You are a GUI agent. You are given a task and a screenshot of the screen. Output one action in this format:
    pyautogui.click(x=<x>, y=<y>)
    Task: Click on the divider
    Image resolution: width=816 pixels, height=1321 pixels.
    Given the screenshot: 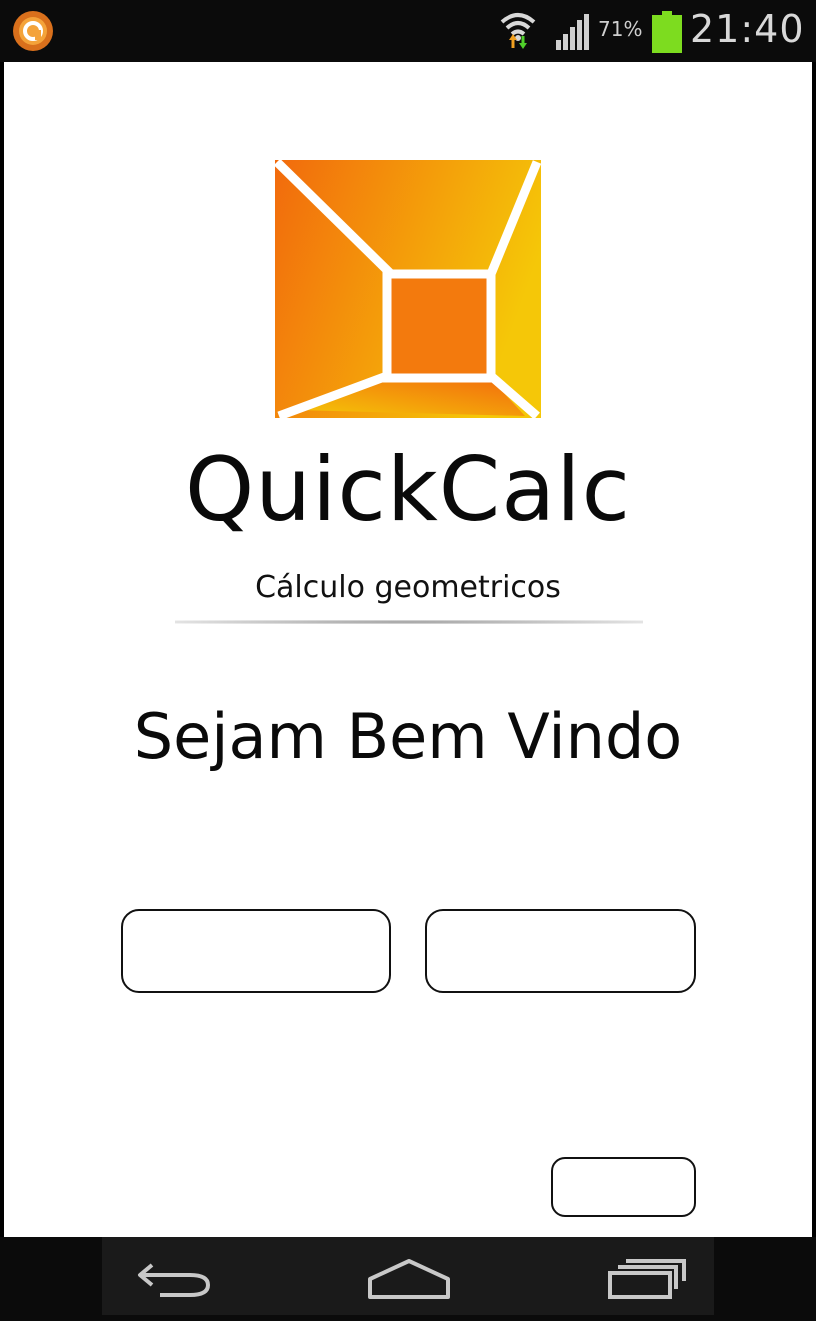 What is the action you would take?
    pyautogui.click(x=409, y=622)
    